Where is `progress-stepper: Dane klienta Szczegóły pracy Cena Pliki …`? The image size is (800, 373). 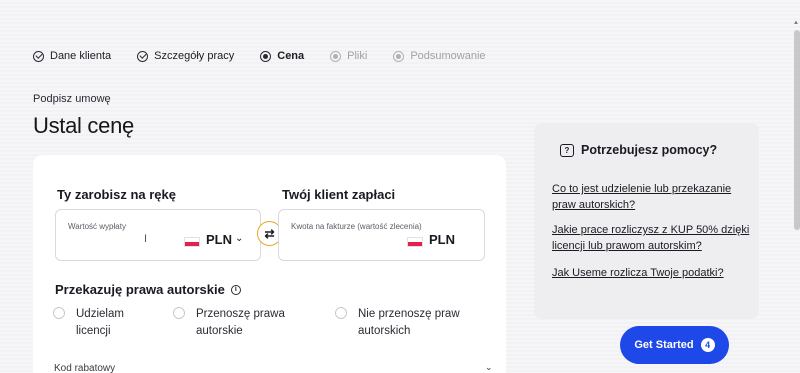 progress-stepper: Dane klienta Szczegóły pracy Cena Pliki … is located at coordinates (272, 56).